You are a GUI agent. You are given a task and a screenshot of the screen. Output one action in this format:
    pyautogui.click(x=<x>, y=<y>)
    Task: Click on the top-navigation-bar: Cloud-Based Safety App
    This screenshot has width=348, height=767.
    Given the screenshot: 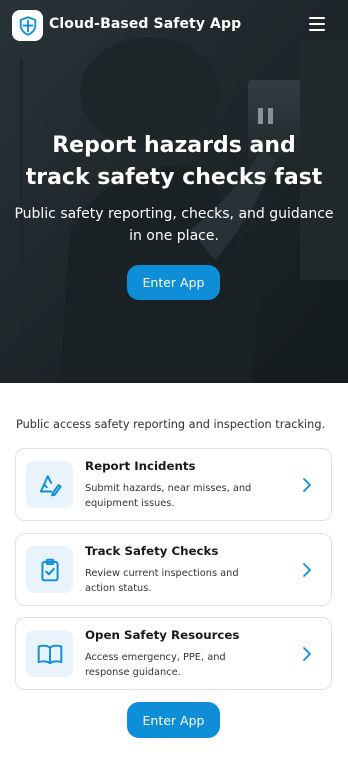 What is the action you would take?
    pyautogui.click(x=174, y=26)
    